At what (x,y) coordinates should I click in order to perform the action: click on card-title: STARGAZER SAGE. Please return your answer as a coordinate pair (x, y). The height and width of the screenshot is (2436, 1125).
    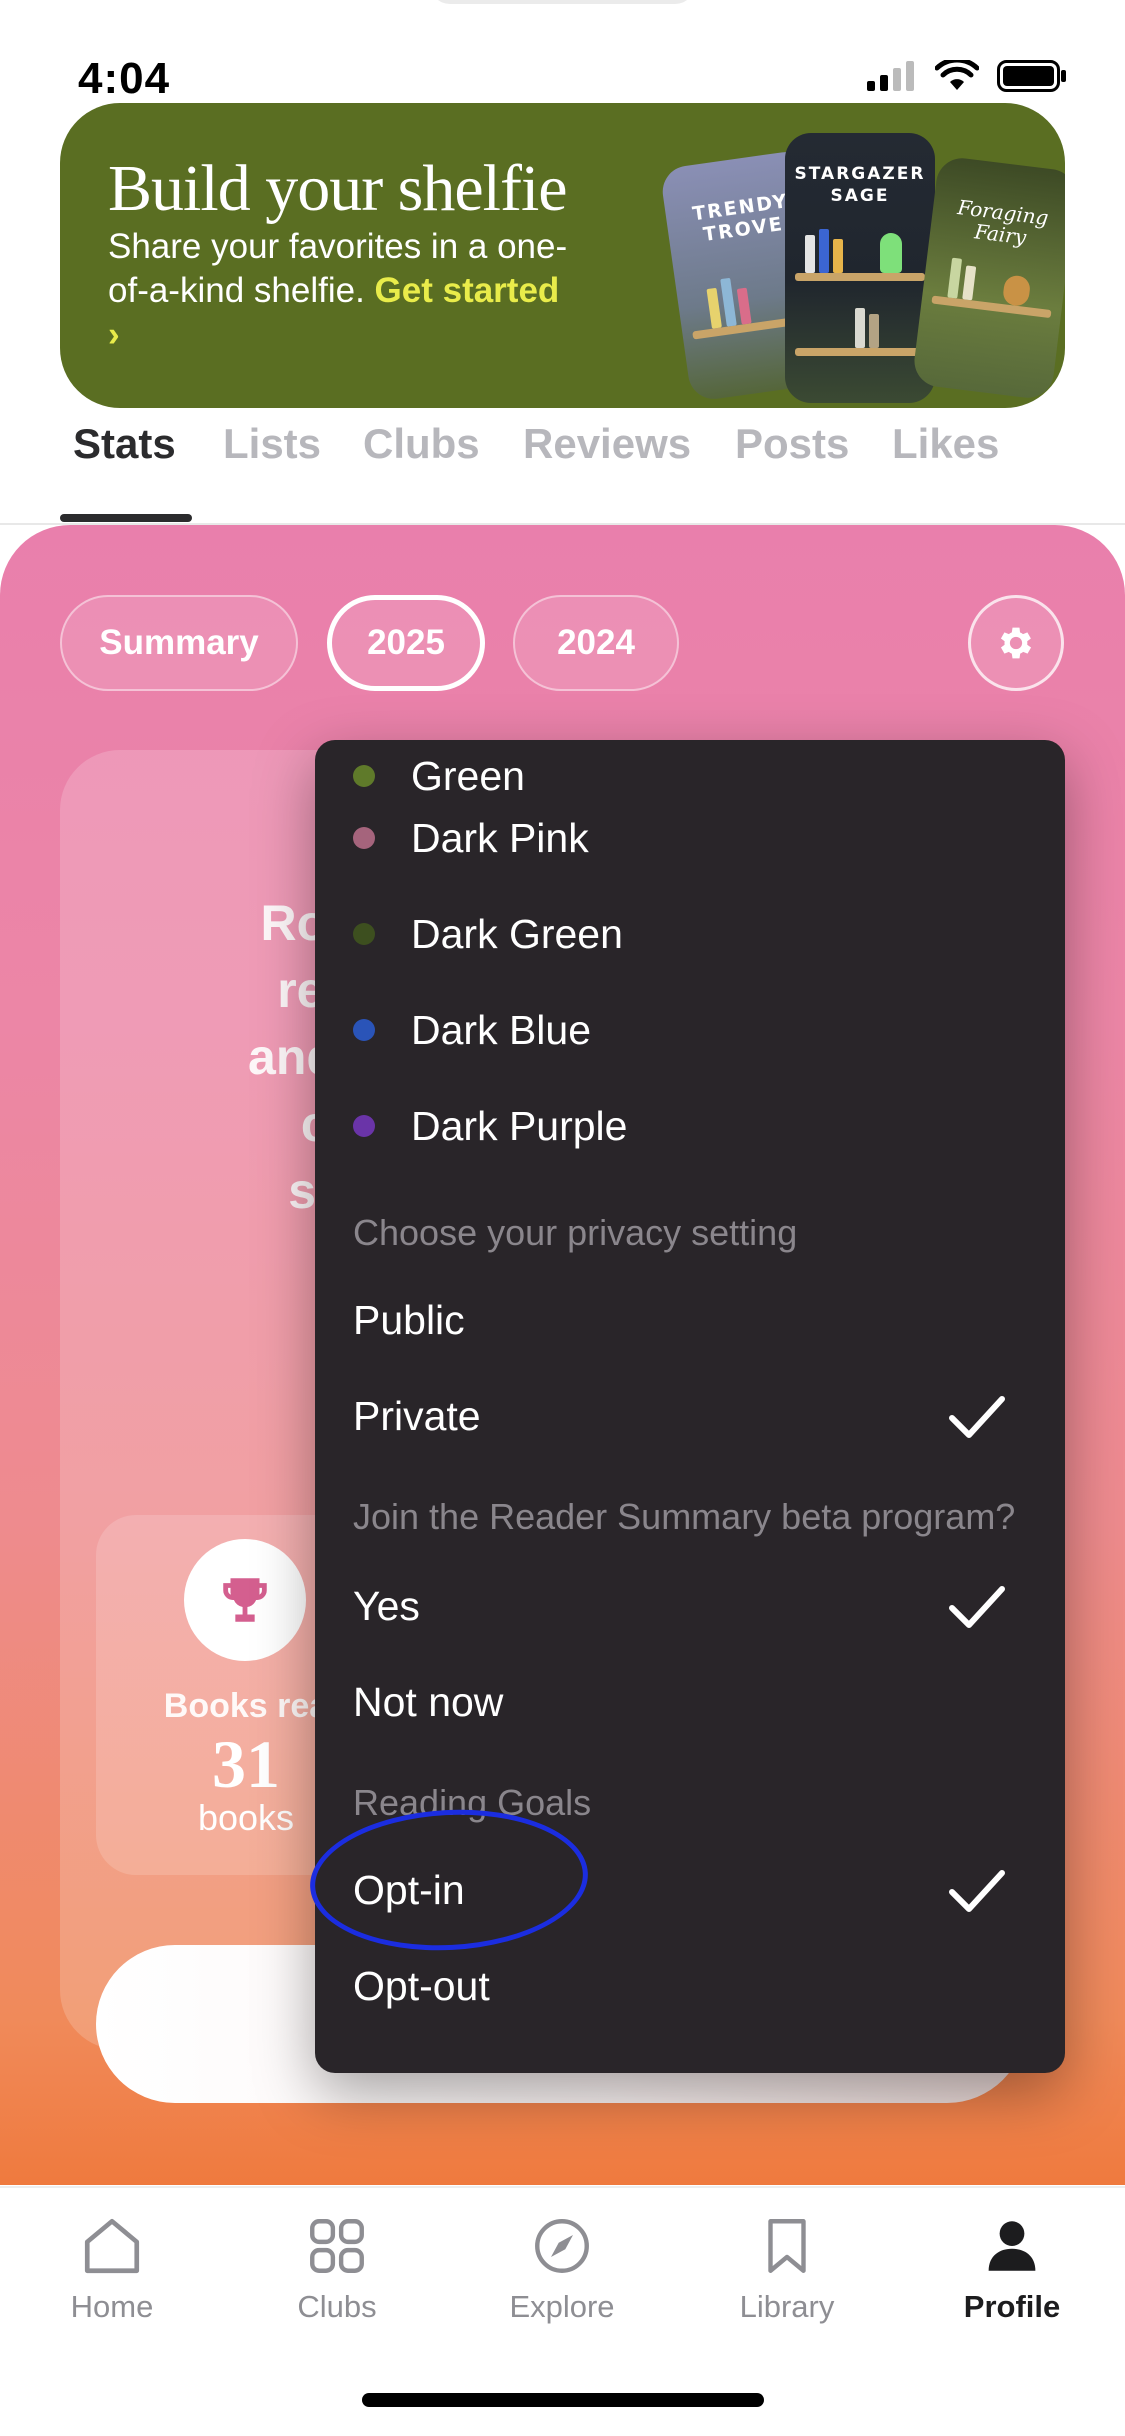
    Looking at the image, I should click on (860, 185).